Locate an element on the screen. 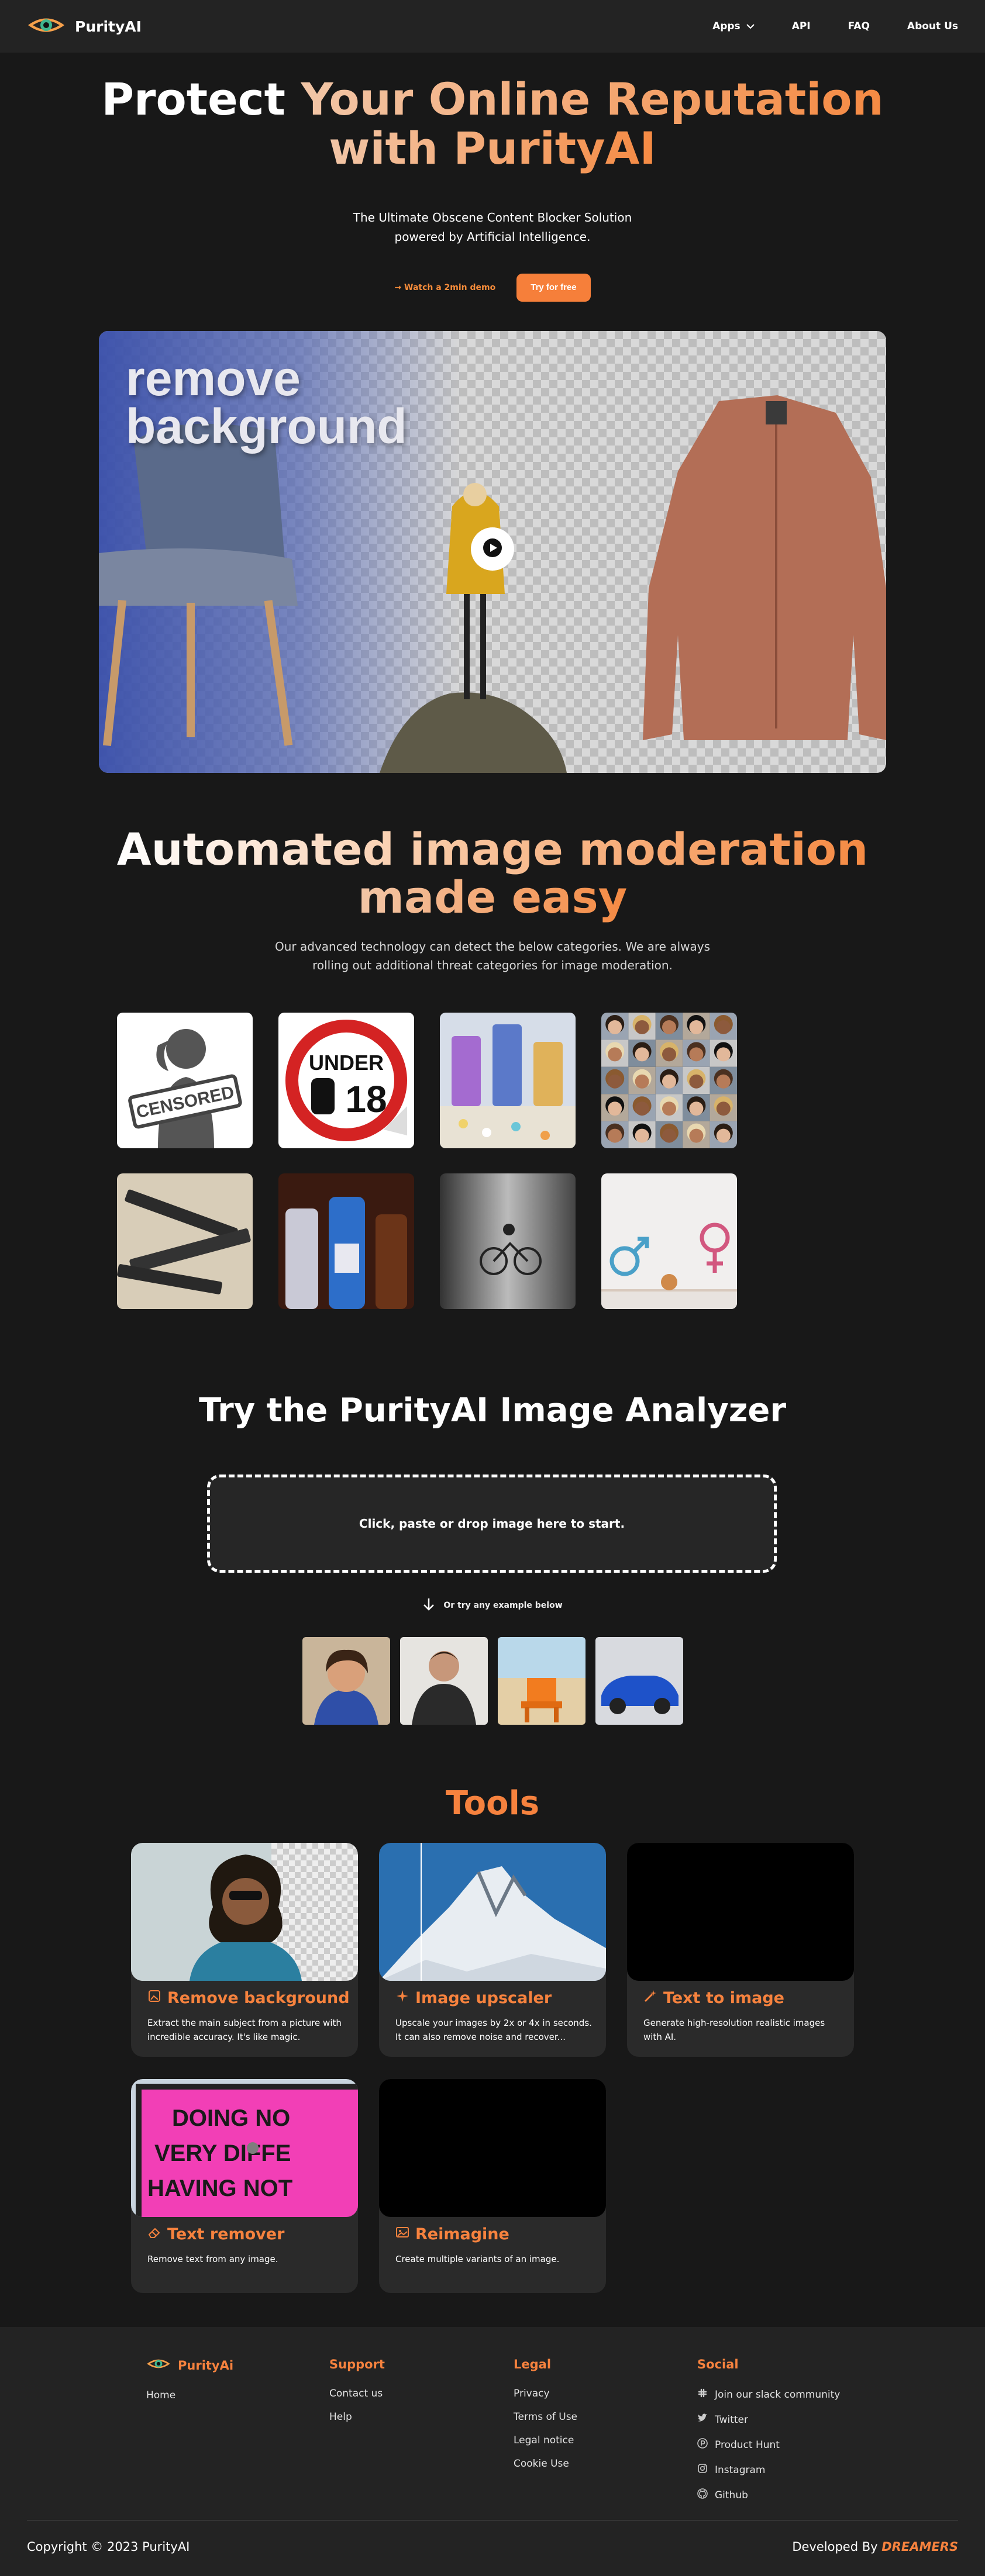 The image size is (985, 2576). video-overlay-line-1: remove is located at coordinates (213, 378).